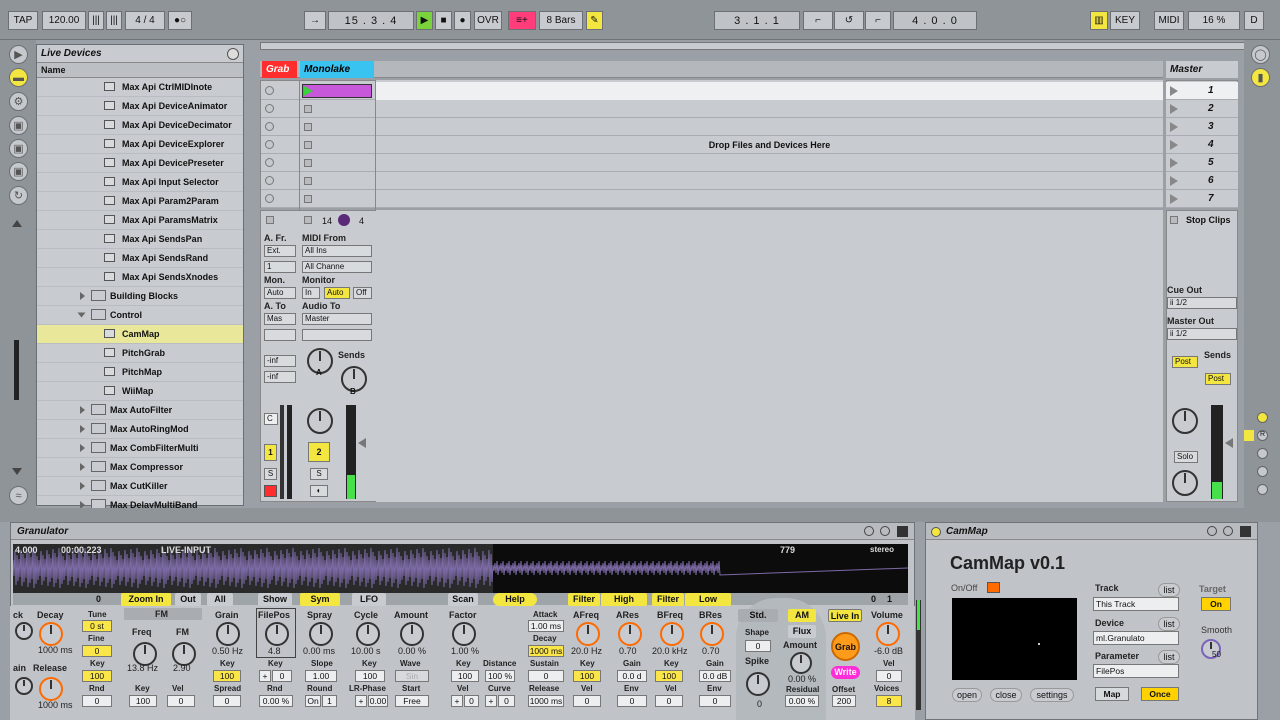 The height and width of the screenshot is (720, 1280). Describe the element at coordinates (506, 701) in the screenshot. I see `curve-field: 0` at that location.